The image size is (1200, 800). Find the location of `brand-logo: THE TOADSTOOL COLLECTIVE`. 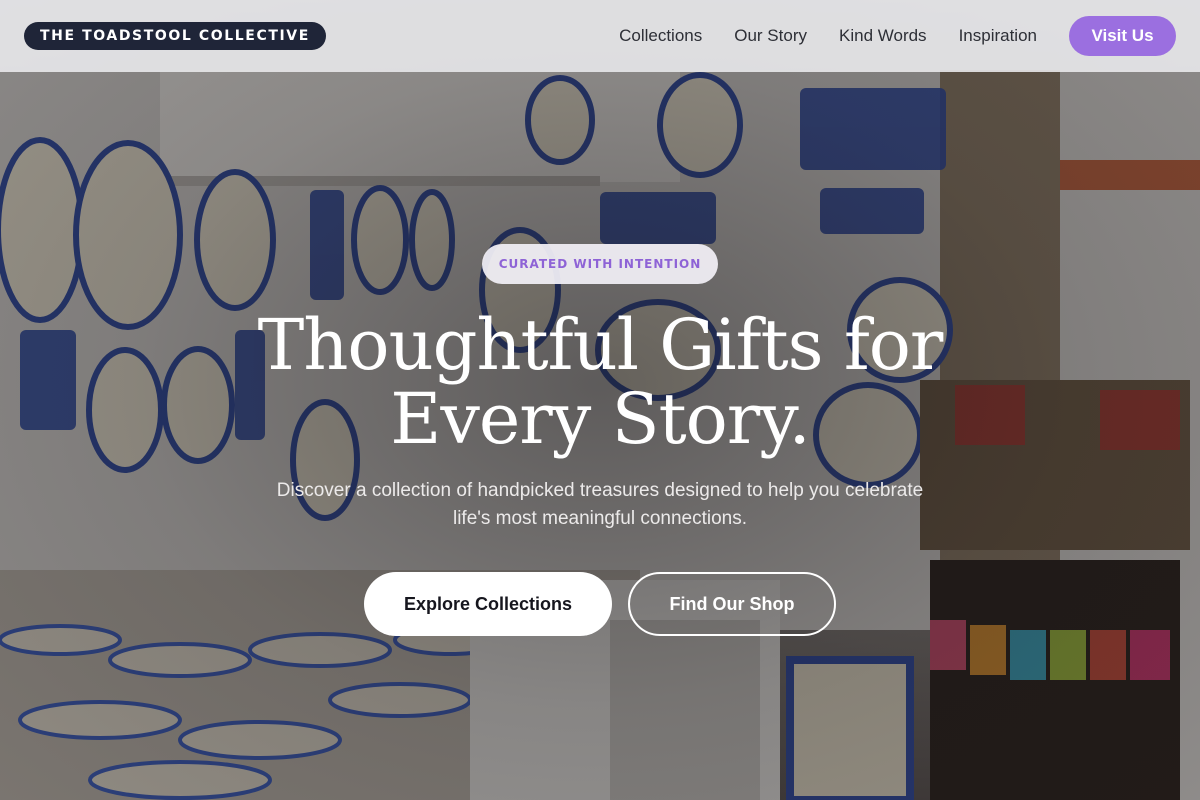

brand-logo: THE TOADSTOOL COLLECTIVE is located at coordinates (175, 36).